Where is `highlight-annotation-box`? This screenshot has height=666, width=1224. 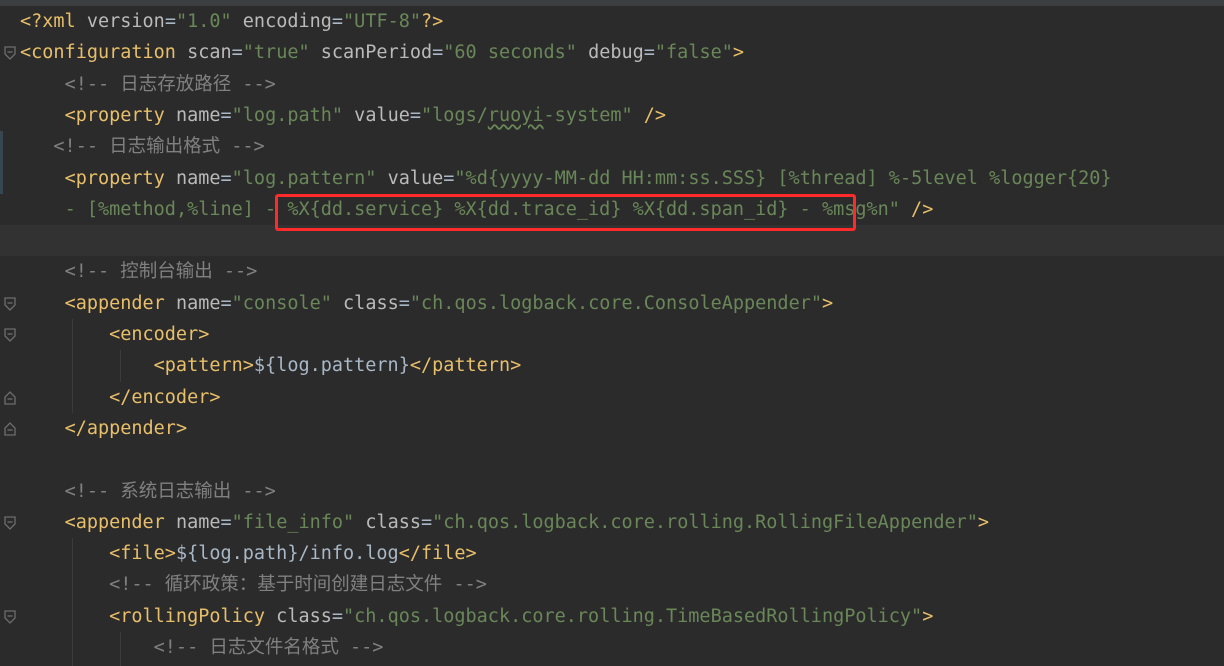 highlight-annotation-box is located at coordinates (565, 212).